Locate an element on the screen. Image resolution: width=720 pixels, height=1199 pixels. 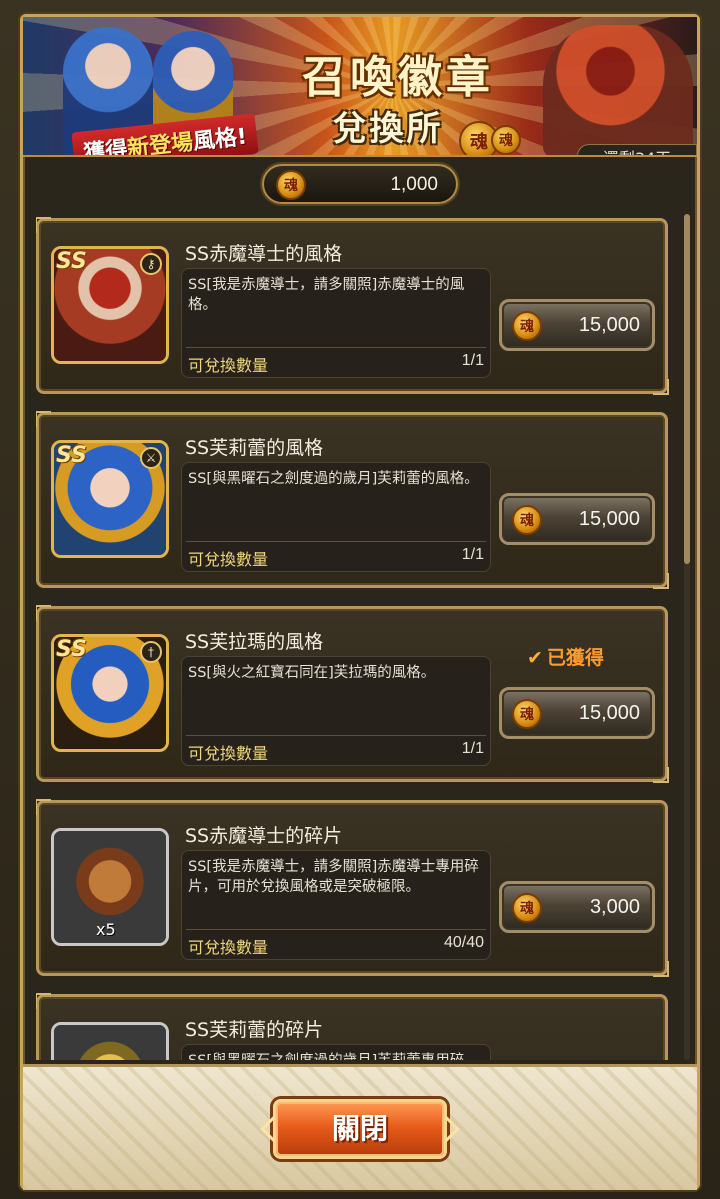
item-name: SS赤魔導士的風格 is located at coordinates (264, 254).